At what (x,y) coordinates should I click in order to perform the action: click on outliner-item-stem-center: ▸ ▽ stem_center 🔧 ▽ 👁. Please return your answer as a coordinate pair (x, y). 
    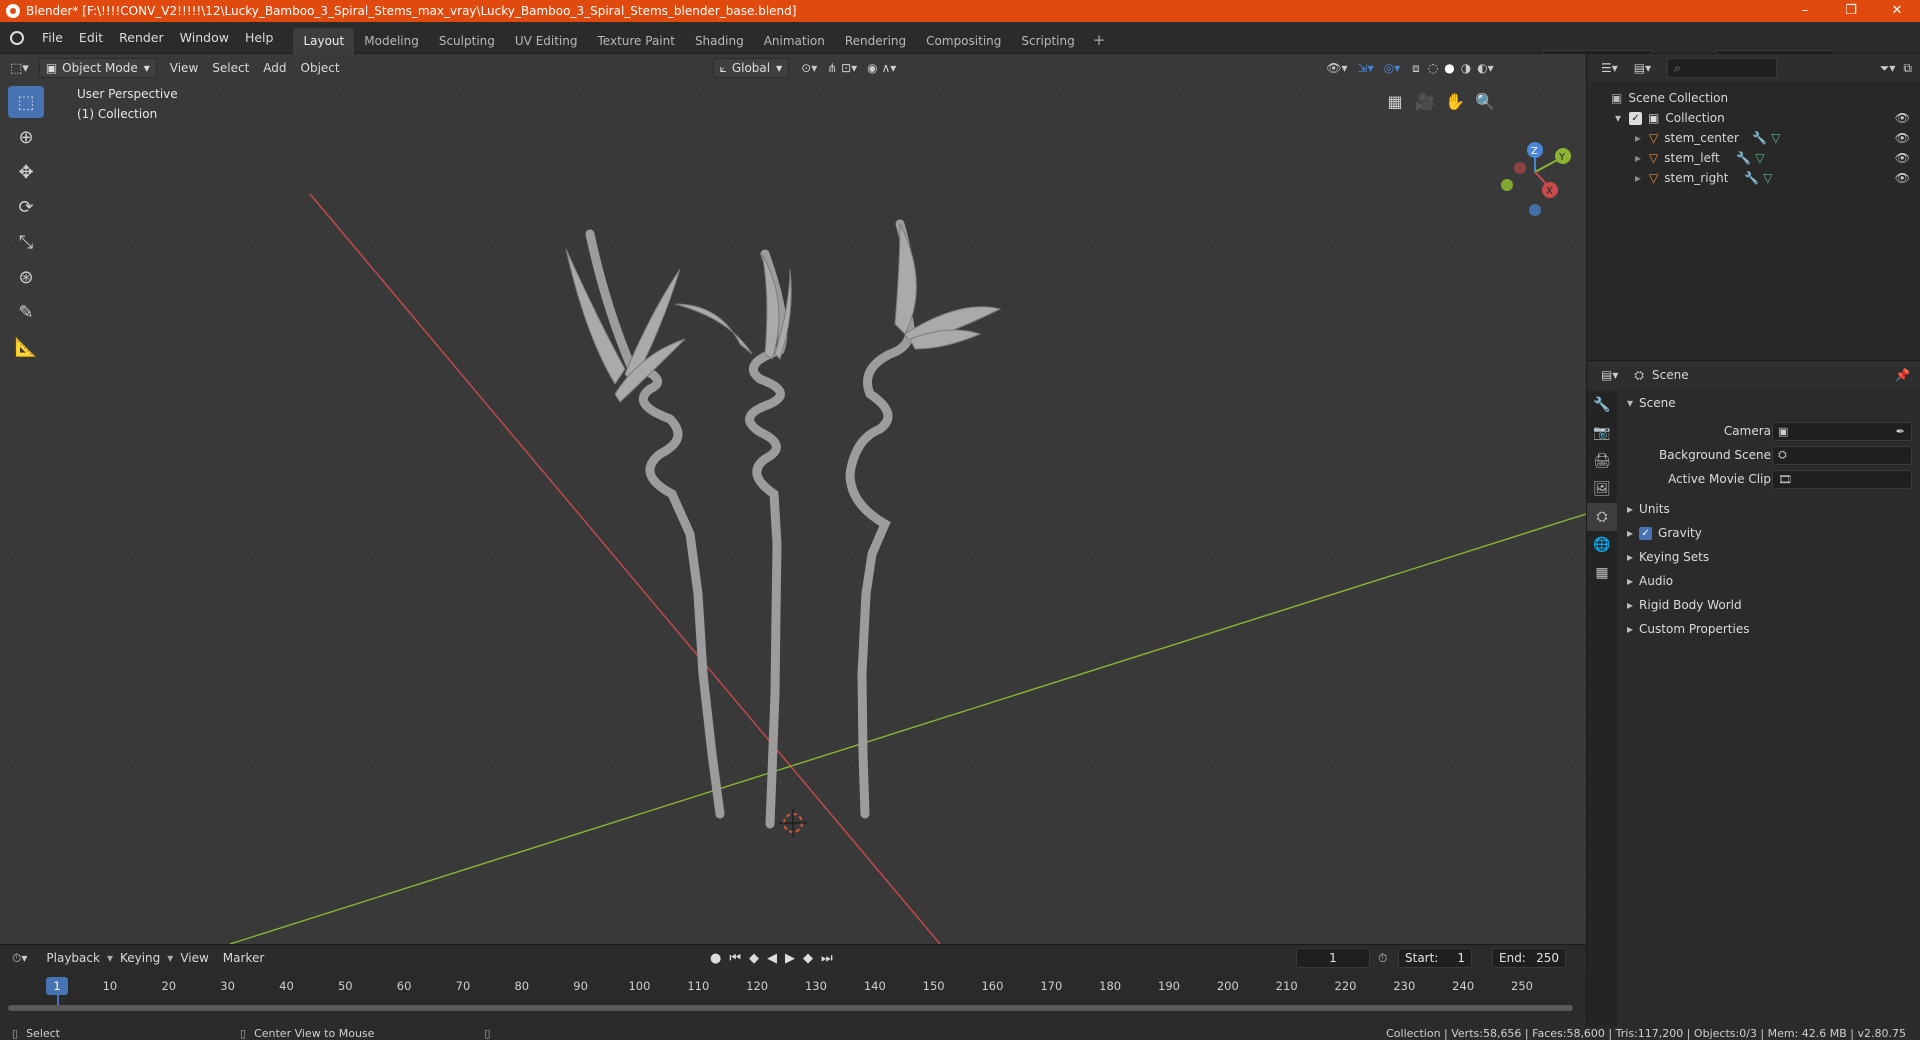
    Looking at the image, I should click on (1753, 138).